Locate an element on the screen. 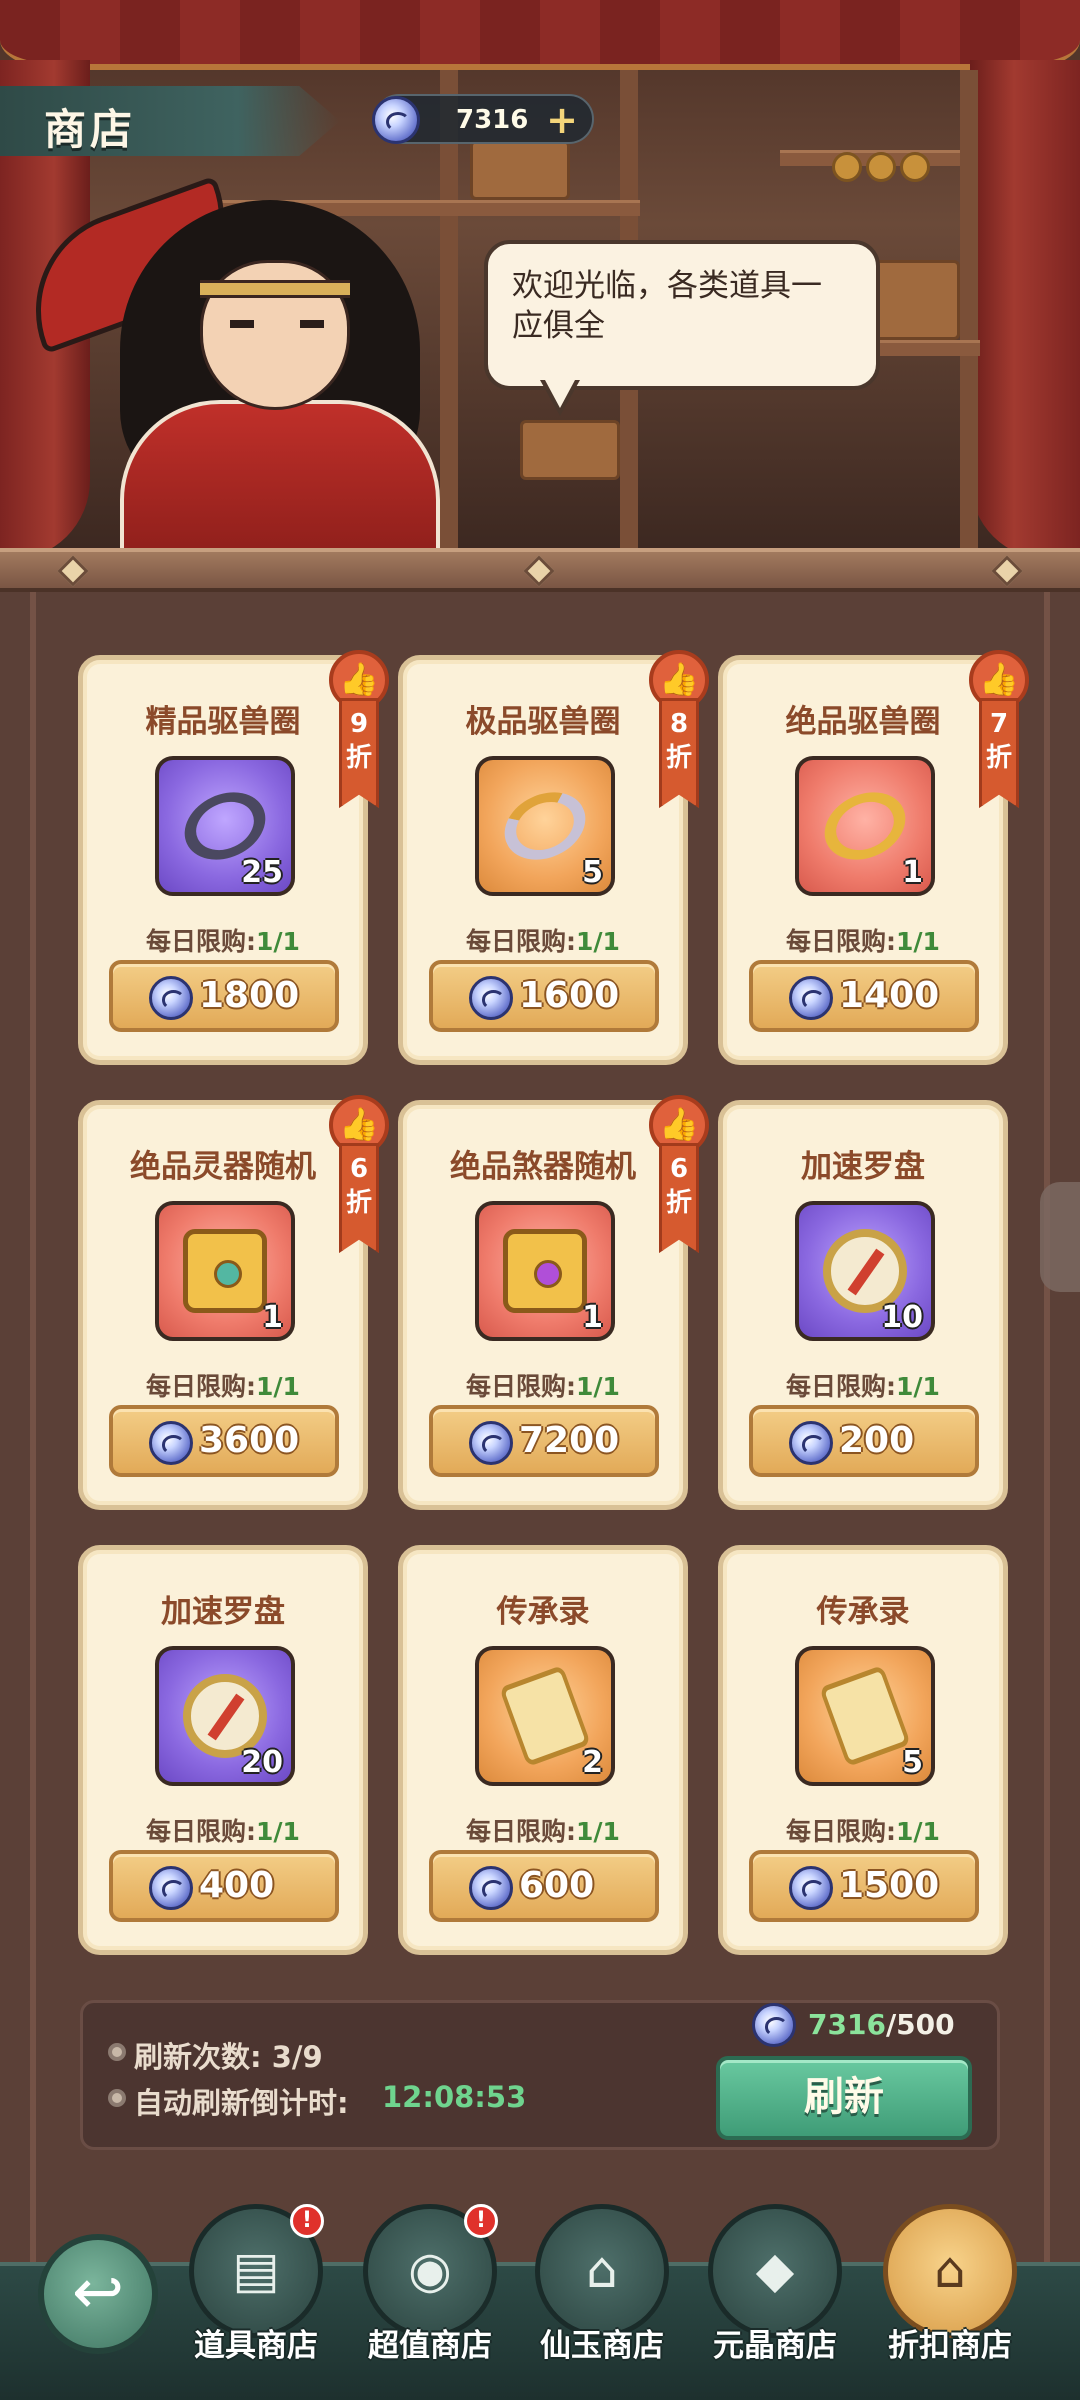  item-quantity: 5 is located at coordinates (592, 872).